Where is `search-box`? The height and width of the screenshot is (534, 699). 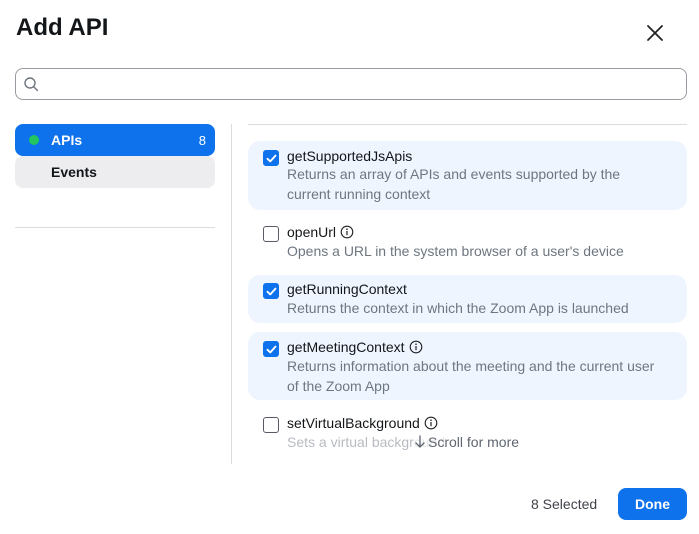
search-box is located at coordinates (351, 84).